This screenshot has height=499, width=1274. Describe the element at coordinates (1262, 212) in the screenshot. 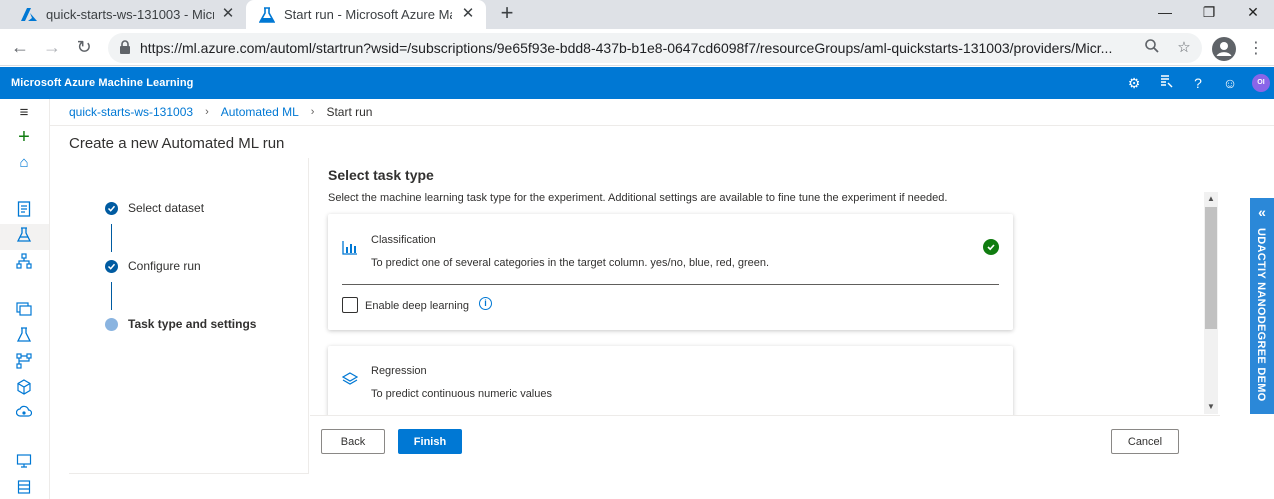

I see `double-chevron-left-icon: «` at that location.